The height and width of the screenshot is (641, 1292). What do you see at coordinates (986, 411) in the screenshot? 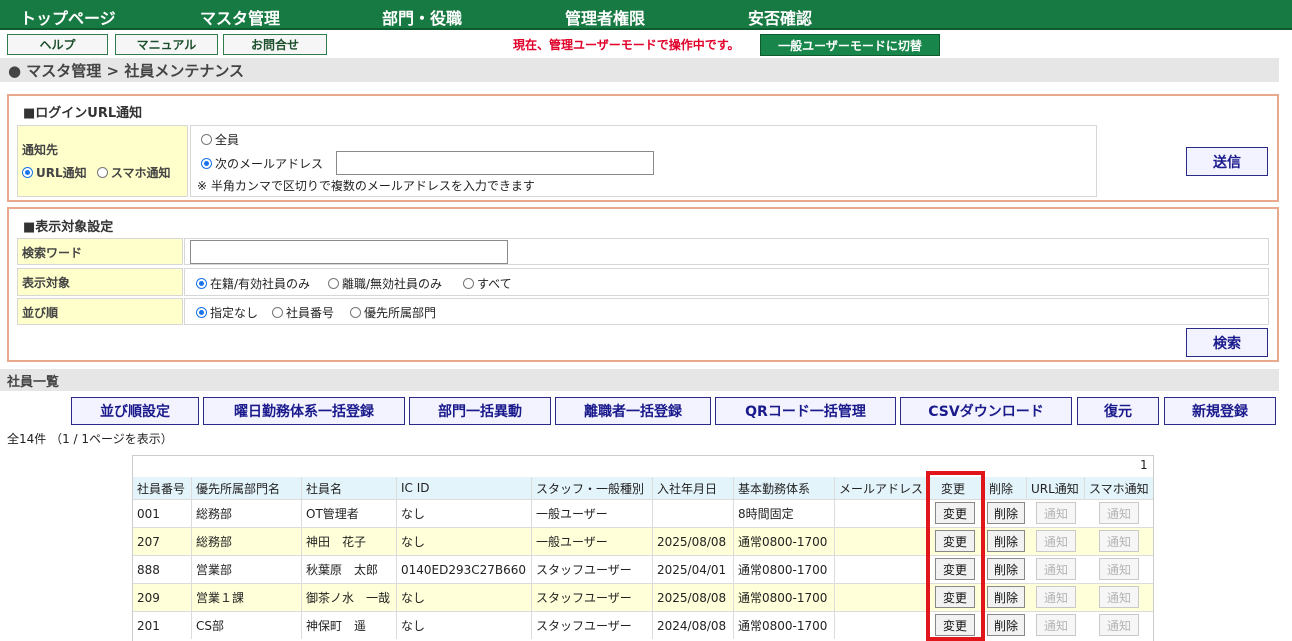
I see `csv-download-button: CSVダウンロード` at bounding box center [986, 411].